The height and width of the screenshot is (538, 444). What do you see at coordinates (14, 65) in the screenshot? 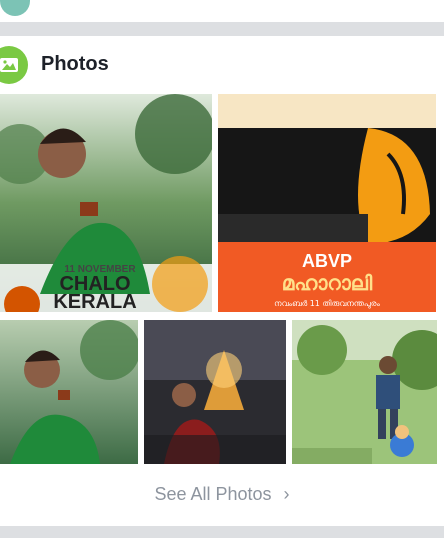
I see `photo-icon` at bounding box center [14, 65].